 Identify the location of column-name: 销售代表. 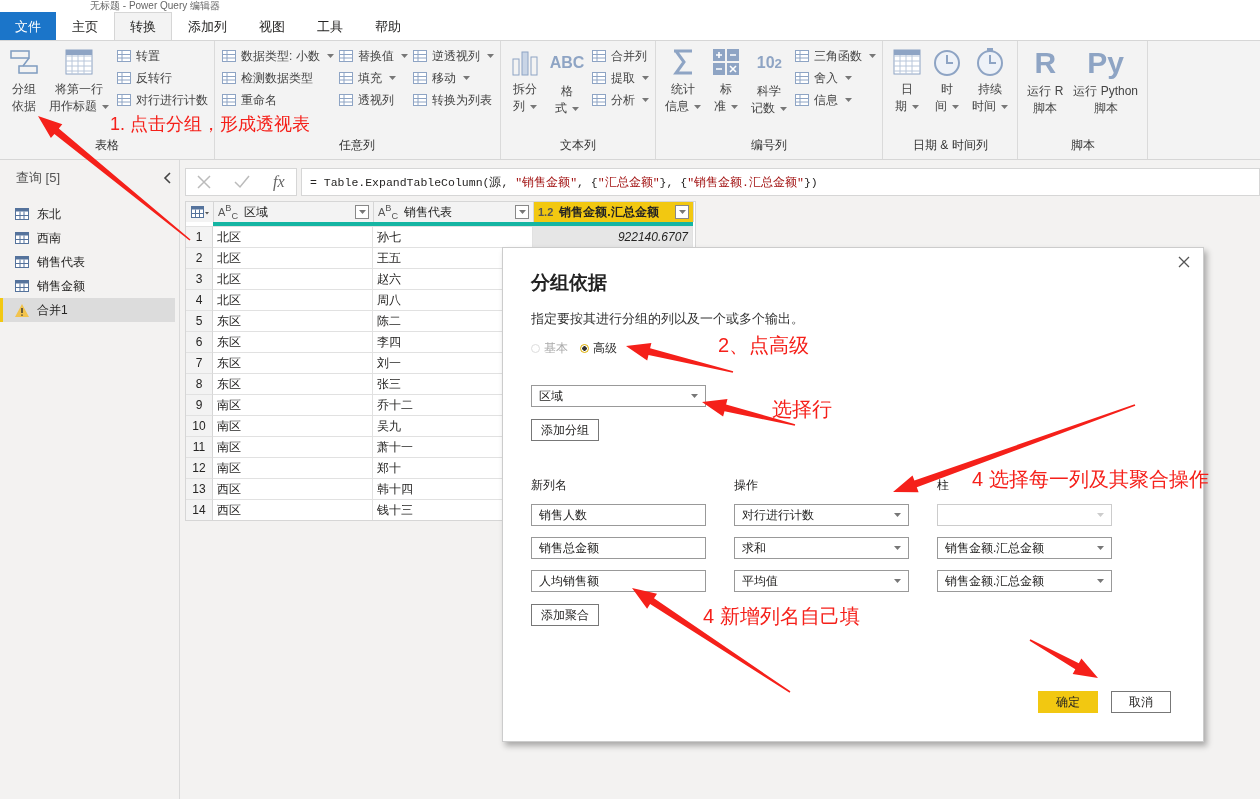
(429, 212).